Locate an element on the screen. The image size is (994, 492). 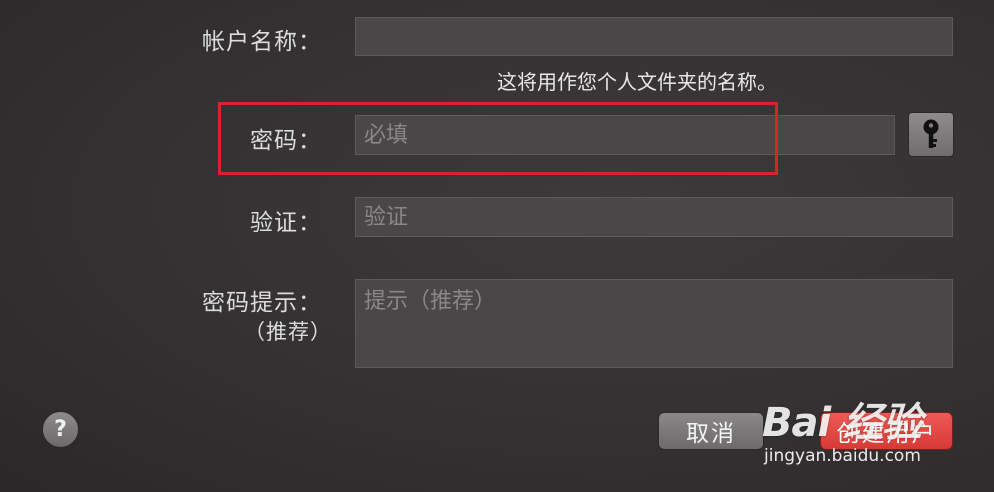
verify-field is located at coordinates (654, 217).